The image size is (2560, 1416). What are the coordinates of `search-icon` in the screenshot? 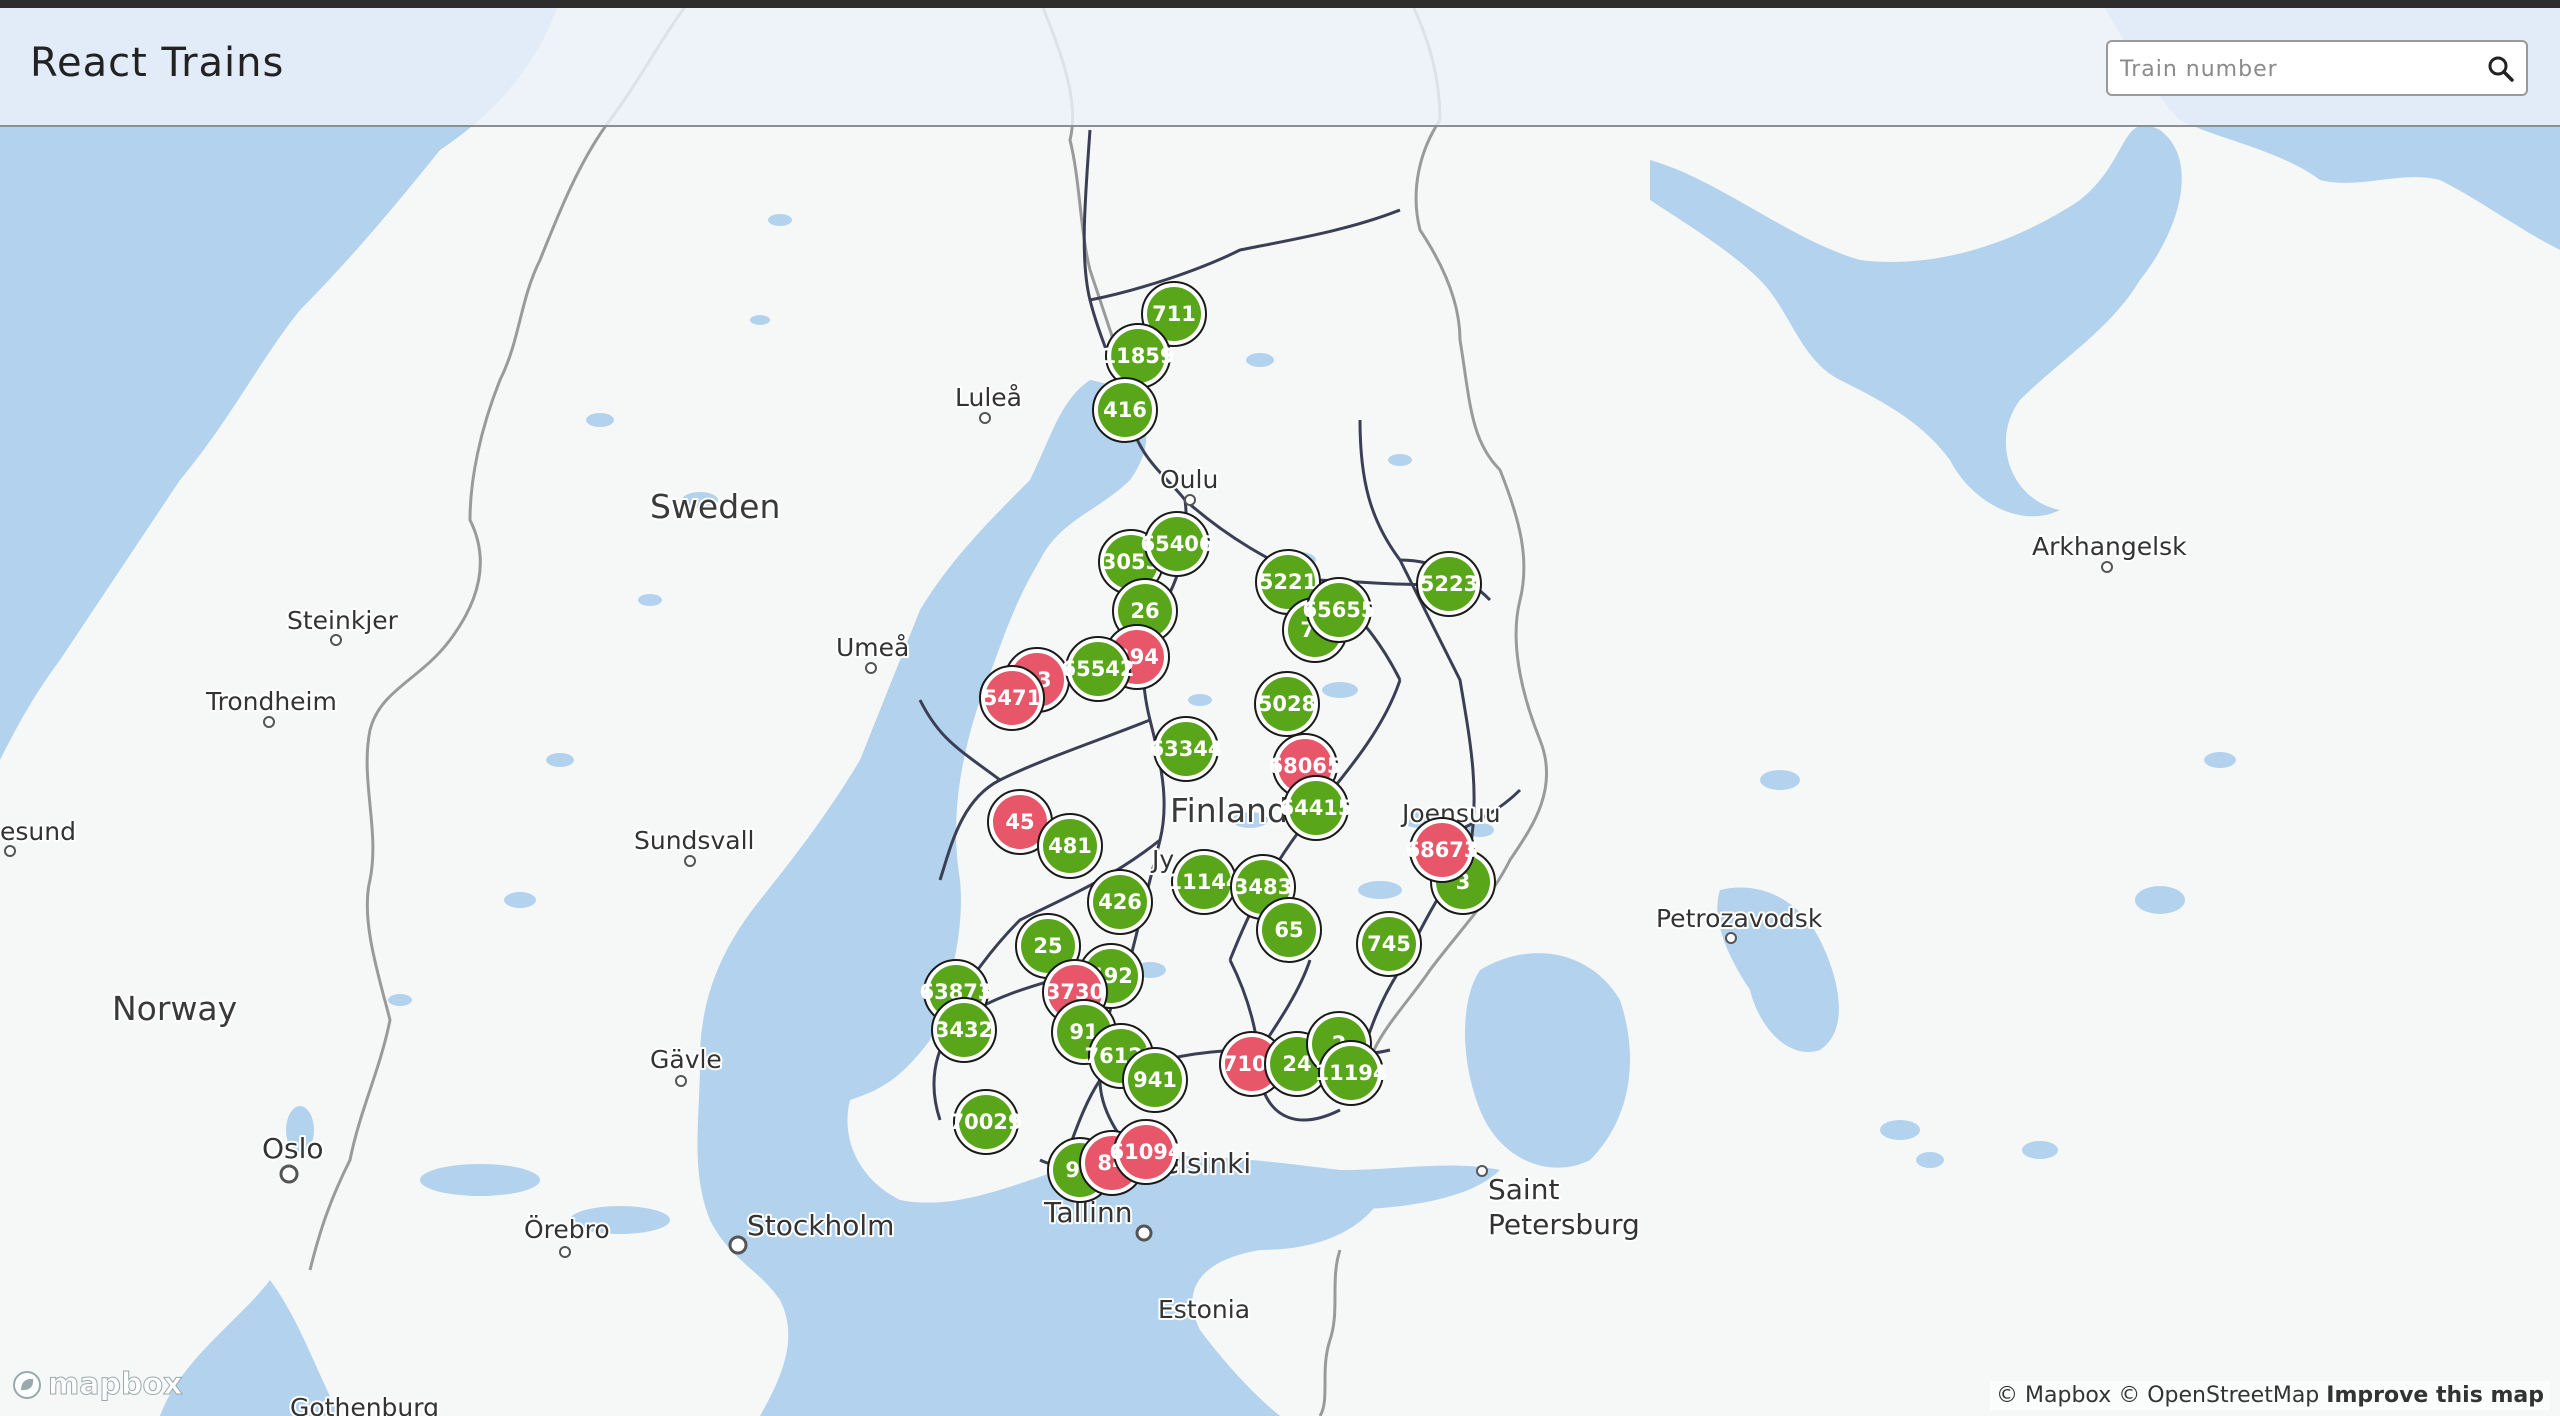 It's located at (2501, 69).